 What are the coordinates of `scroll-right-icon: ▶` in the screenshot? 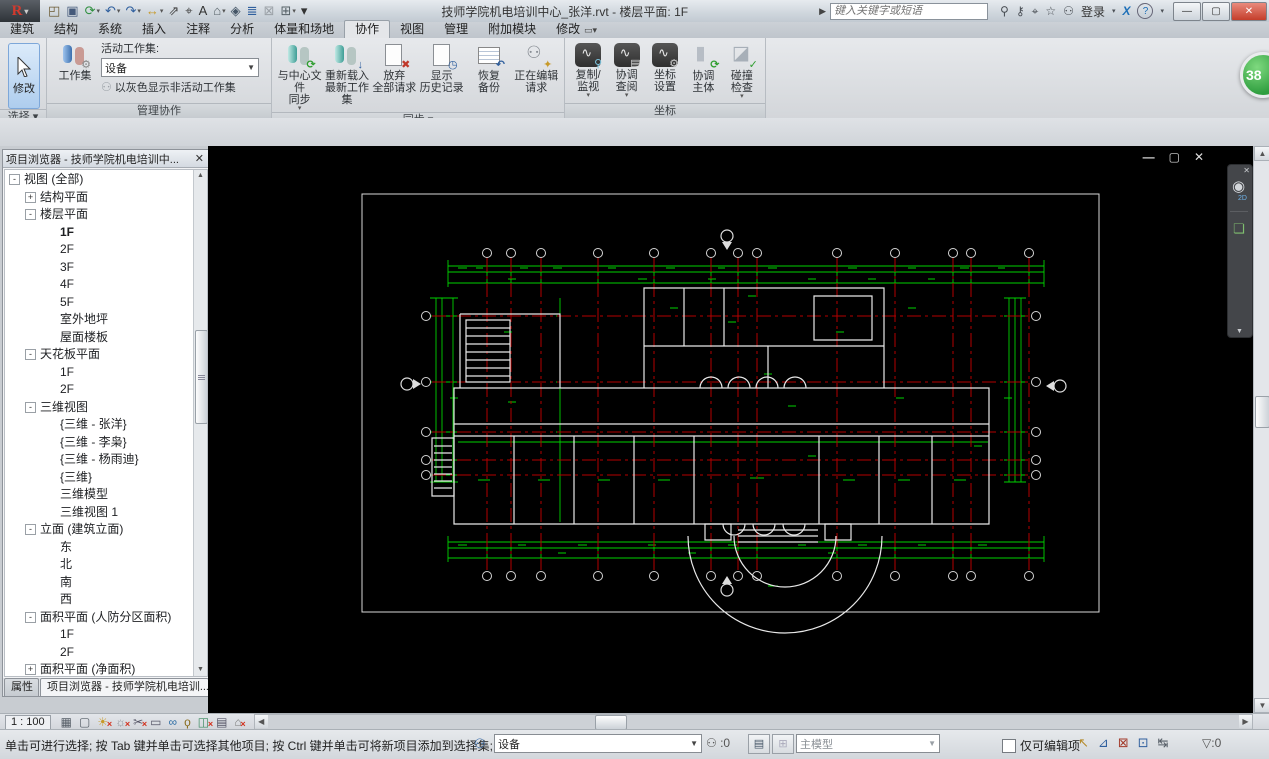 It's located at (1245, 721).